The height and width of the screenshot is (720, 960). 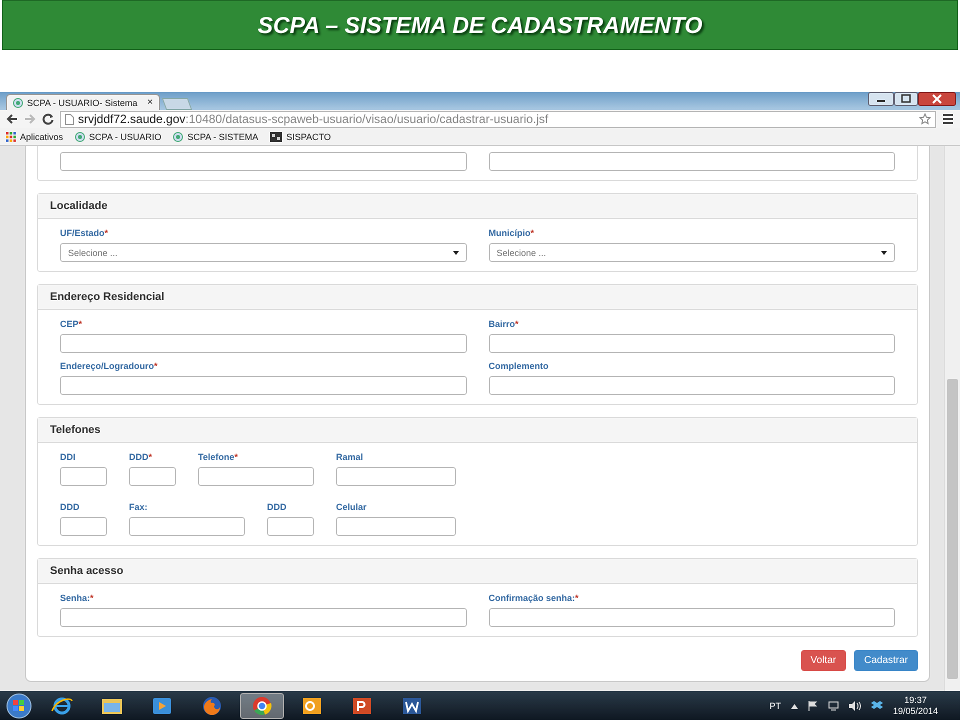 I want to click on maximize-icon, so click(x=906, y=99).